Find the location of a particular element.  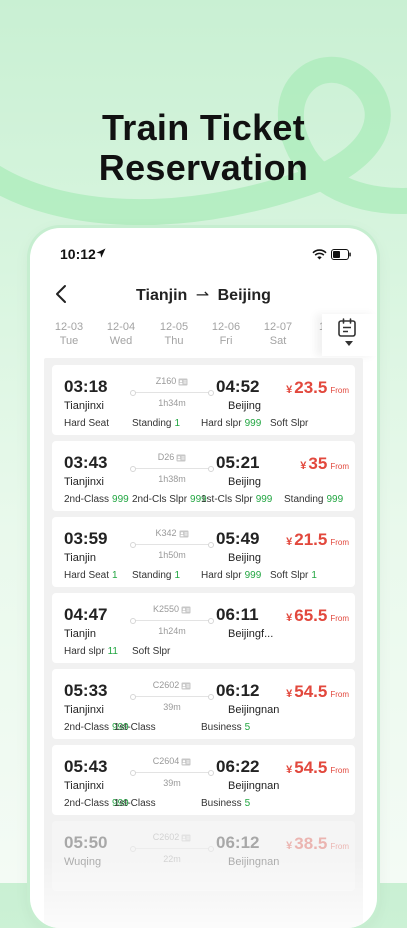

price: ¥21.5 From is located at coordinates (317, 540).